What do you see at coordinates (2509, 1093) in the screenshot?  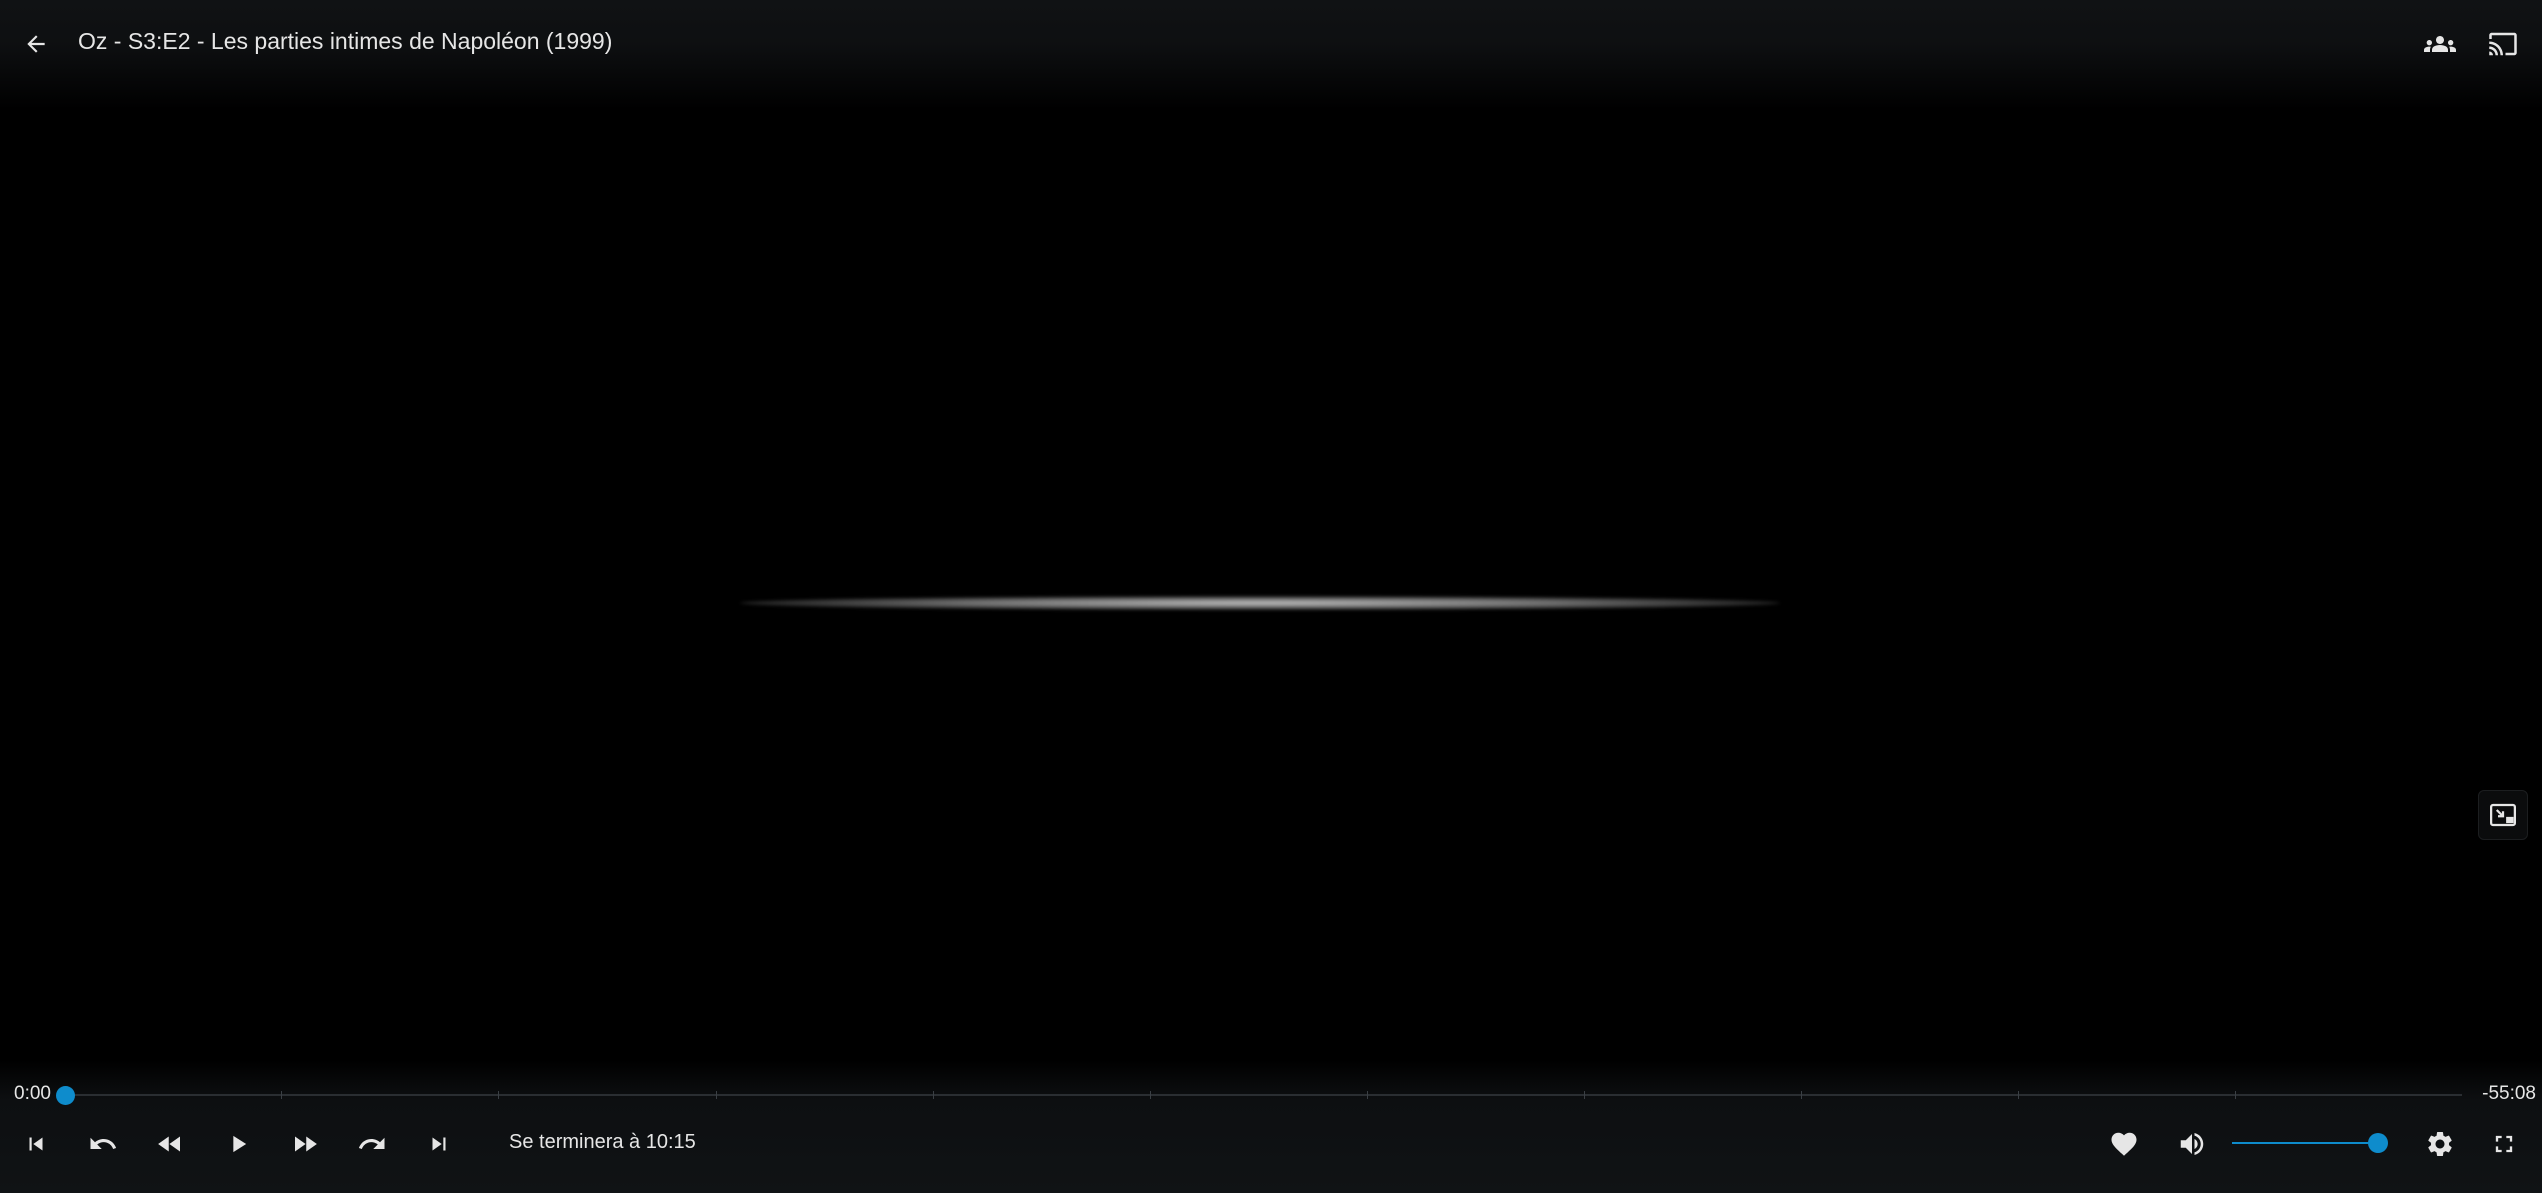 I see `remaining-time: -55:08` at bounding box center [2509, 1093].